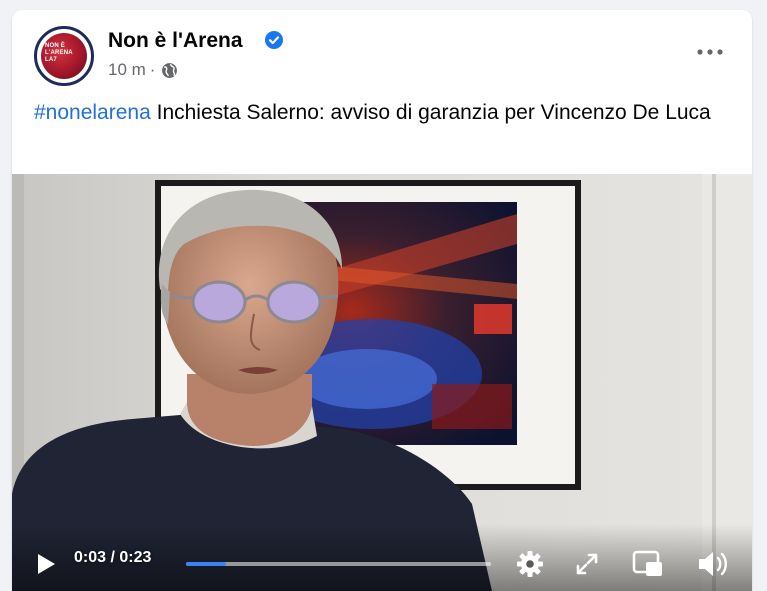 The height and width of the screenshot is (591, 767). I want to click on page-name-link: Non è l'Arena, so click(175, 41).